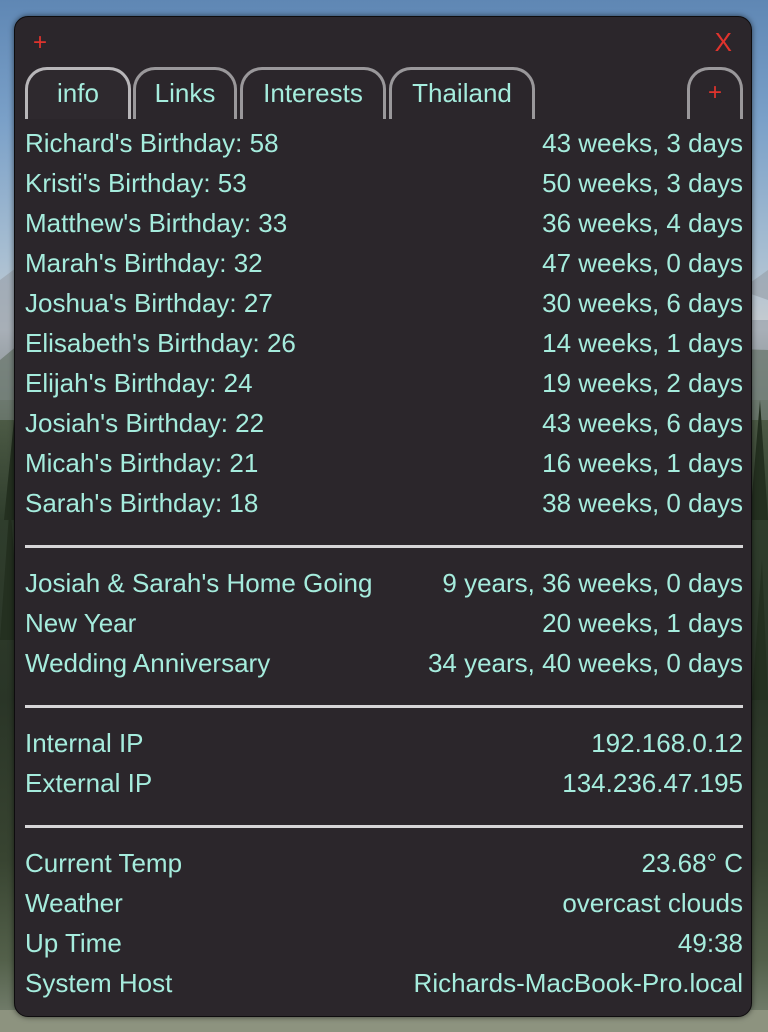 This screenshot has width=768, height=1032. I want to click on list-item: Current Temp 23.68° C, so click(384, 863).